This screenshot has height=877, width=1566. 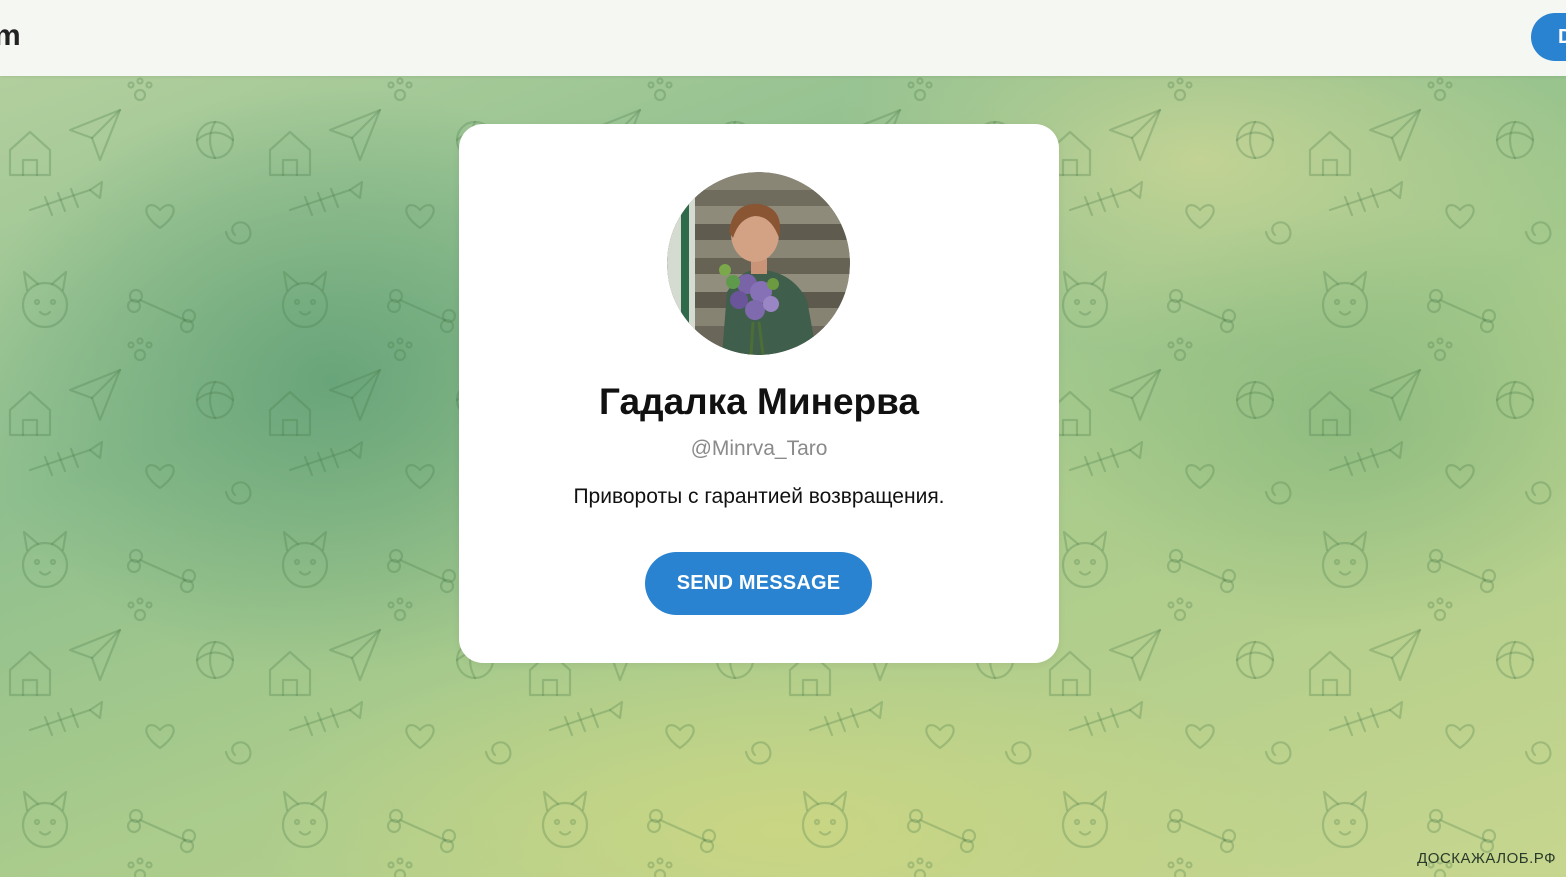 I want to click on top-bar: m D, so click(x=783, y=38).